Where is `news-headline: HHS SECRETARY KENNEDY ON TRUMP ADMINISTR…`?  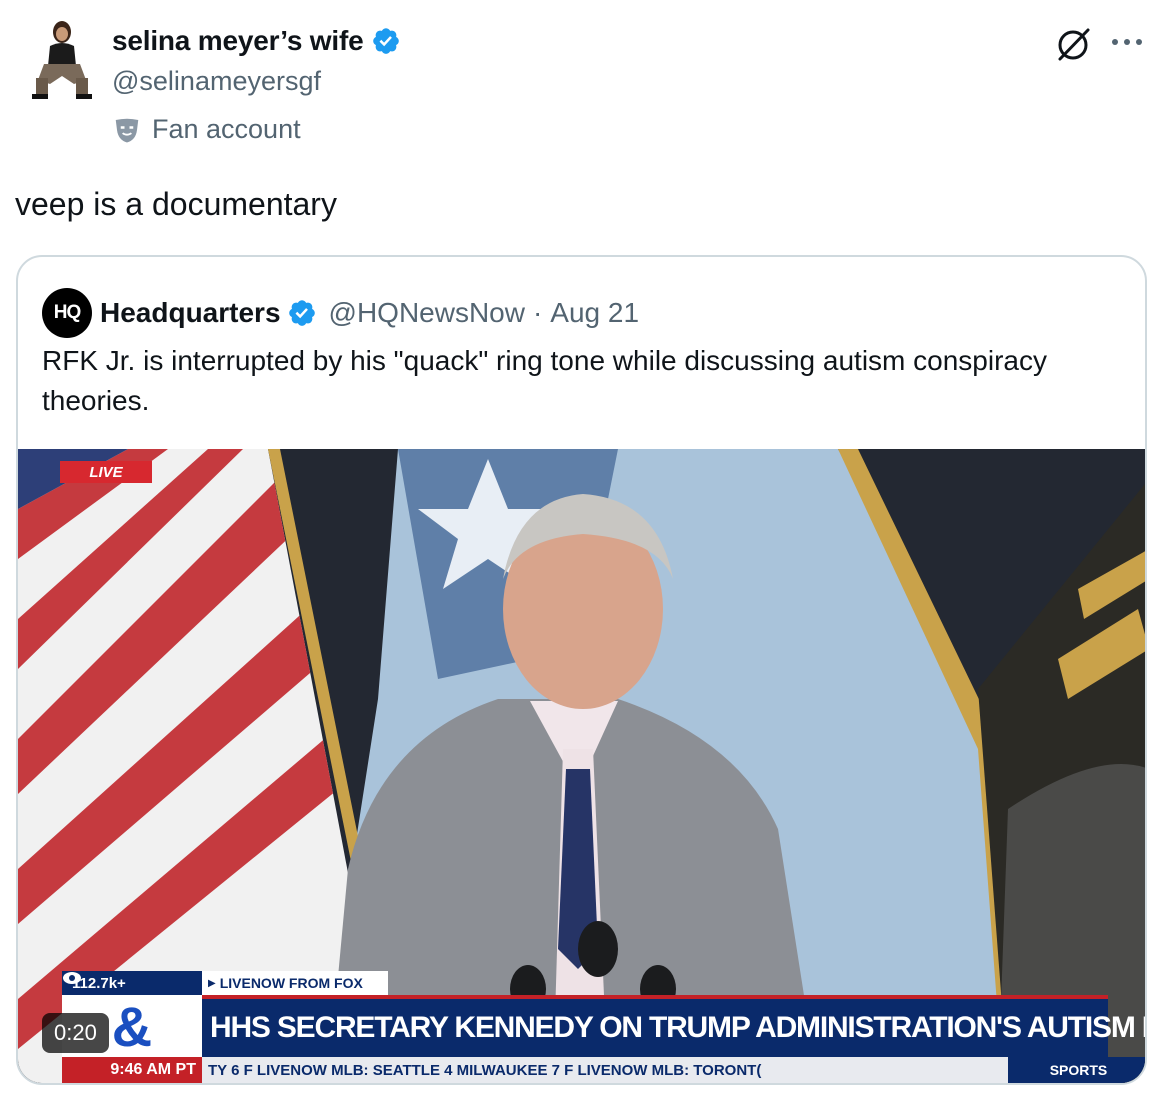 news-headline: HHS SECRETARY KENNEDY ON TRUMP ADMINISTR… is located at coordinates (673, 1026).